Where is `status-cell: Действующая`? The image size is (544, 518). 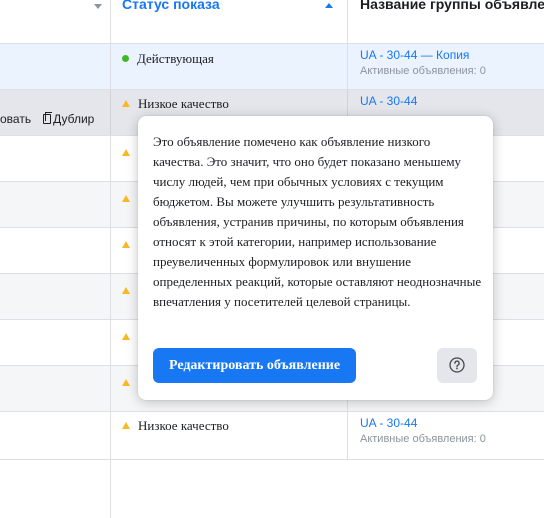
status-cell: Действующая is located at coordinates (168, 59).